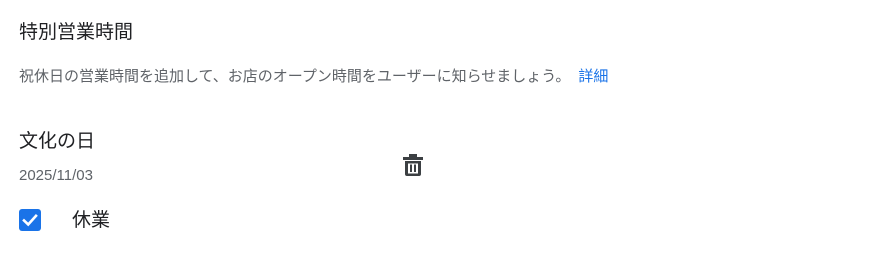  Describe the element at coordinates (593, 76) in the screenshot. I see `details-link: 詳細` at that location.